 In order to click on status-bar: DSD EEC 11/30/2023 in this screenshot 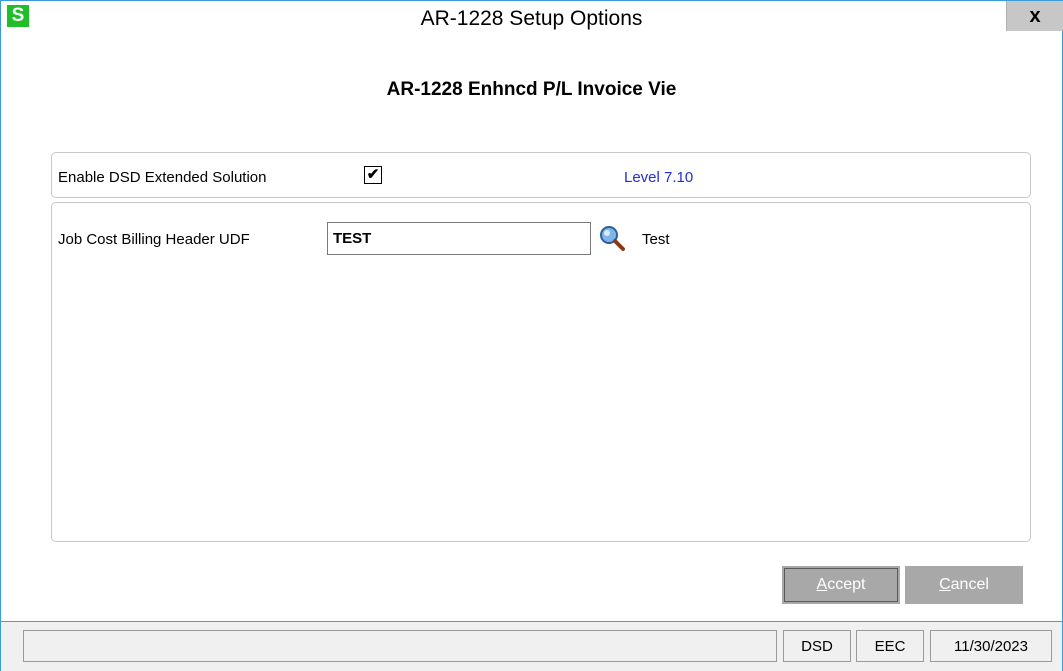, I will do `click(531, 646)`.